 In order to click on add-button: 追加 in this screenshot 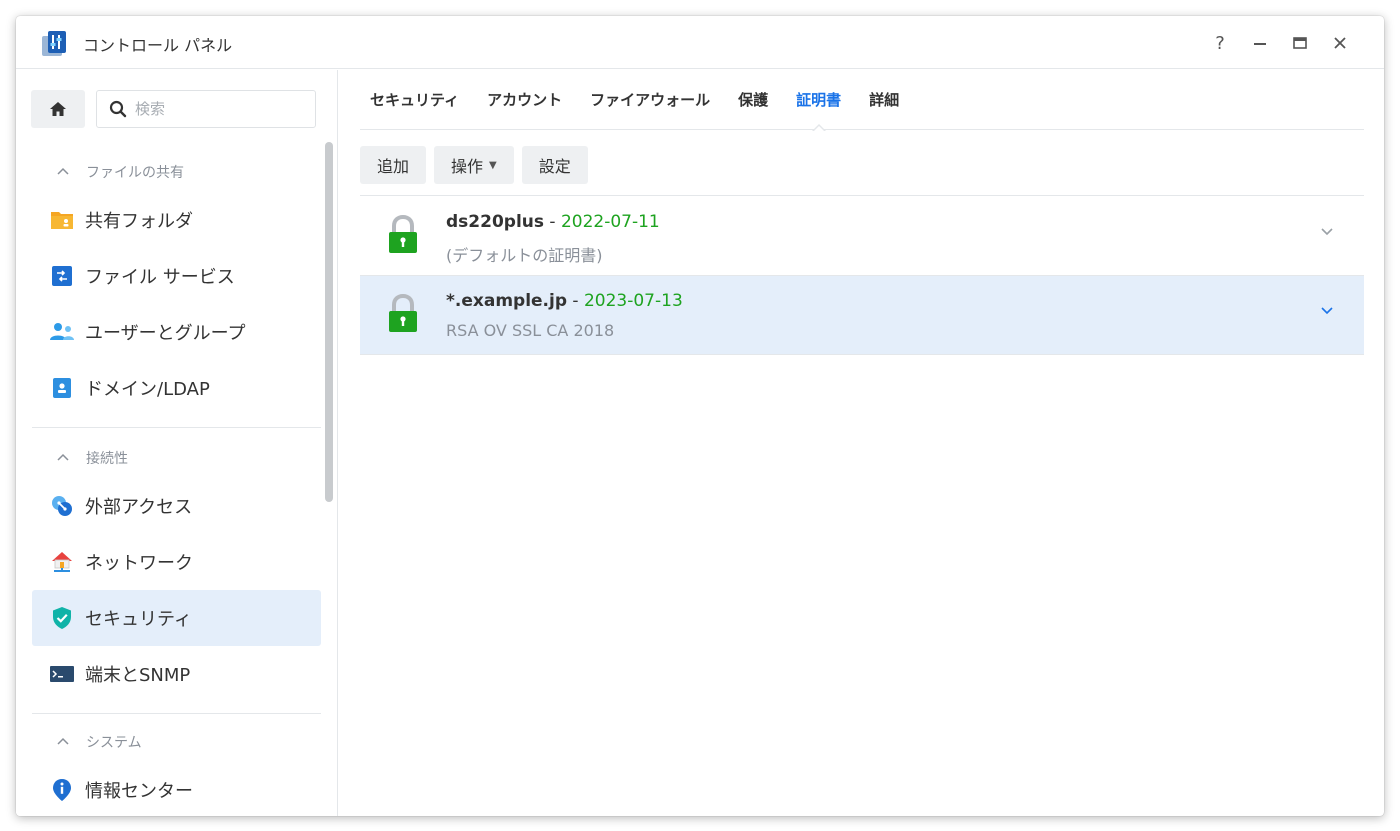, I will do `click(393, 165)`.